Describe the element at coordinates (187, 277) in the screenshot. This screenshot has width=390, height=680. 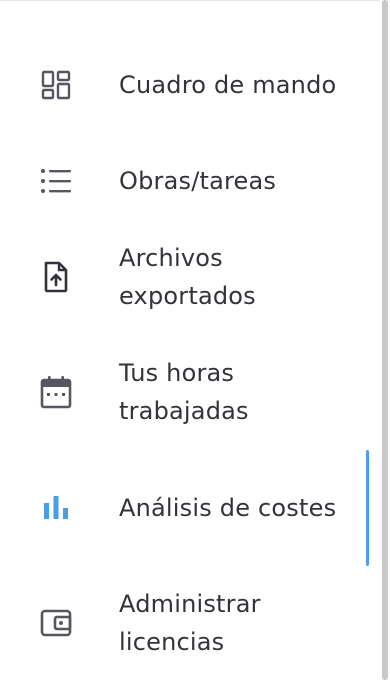
I see `sidebar-item-label: Archivos exportados` at that location.